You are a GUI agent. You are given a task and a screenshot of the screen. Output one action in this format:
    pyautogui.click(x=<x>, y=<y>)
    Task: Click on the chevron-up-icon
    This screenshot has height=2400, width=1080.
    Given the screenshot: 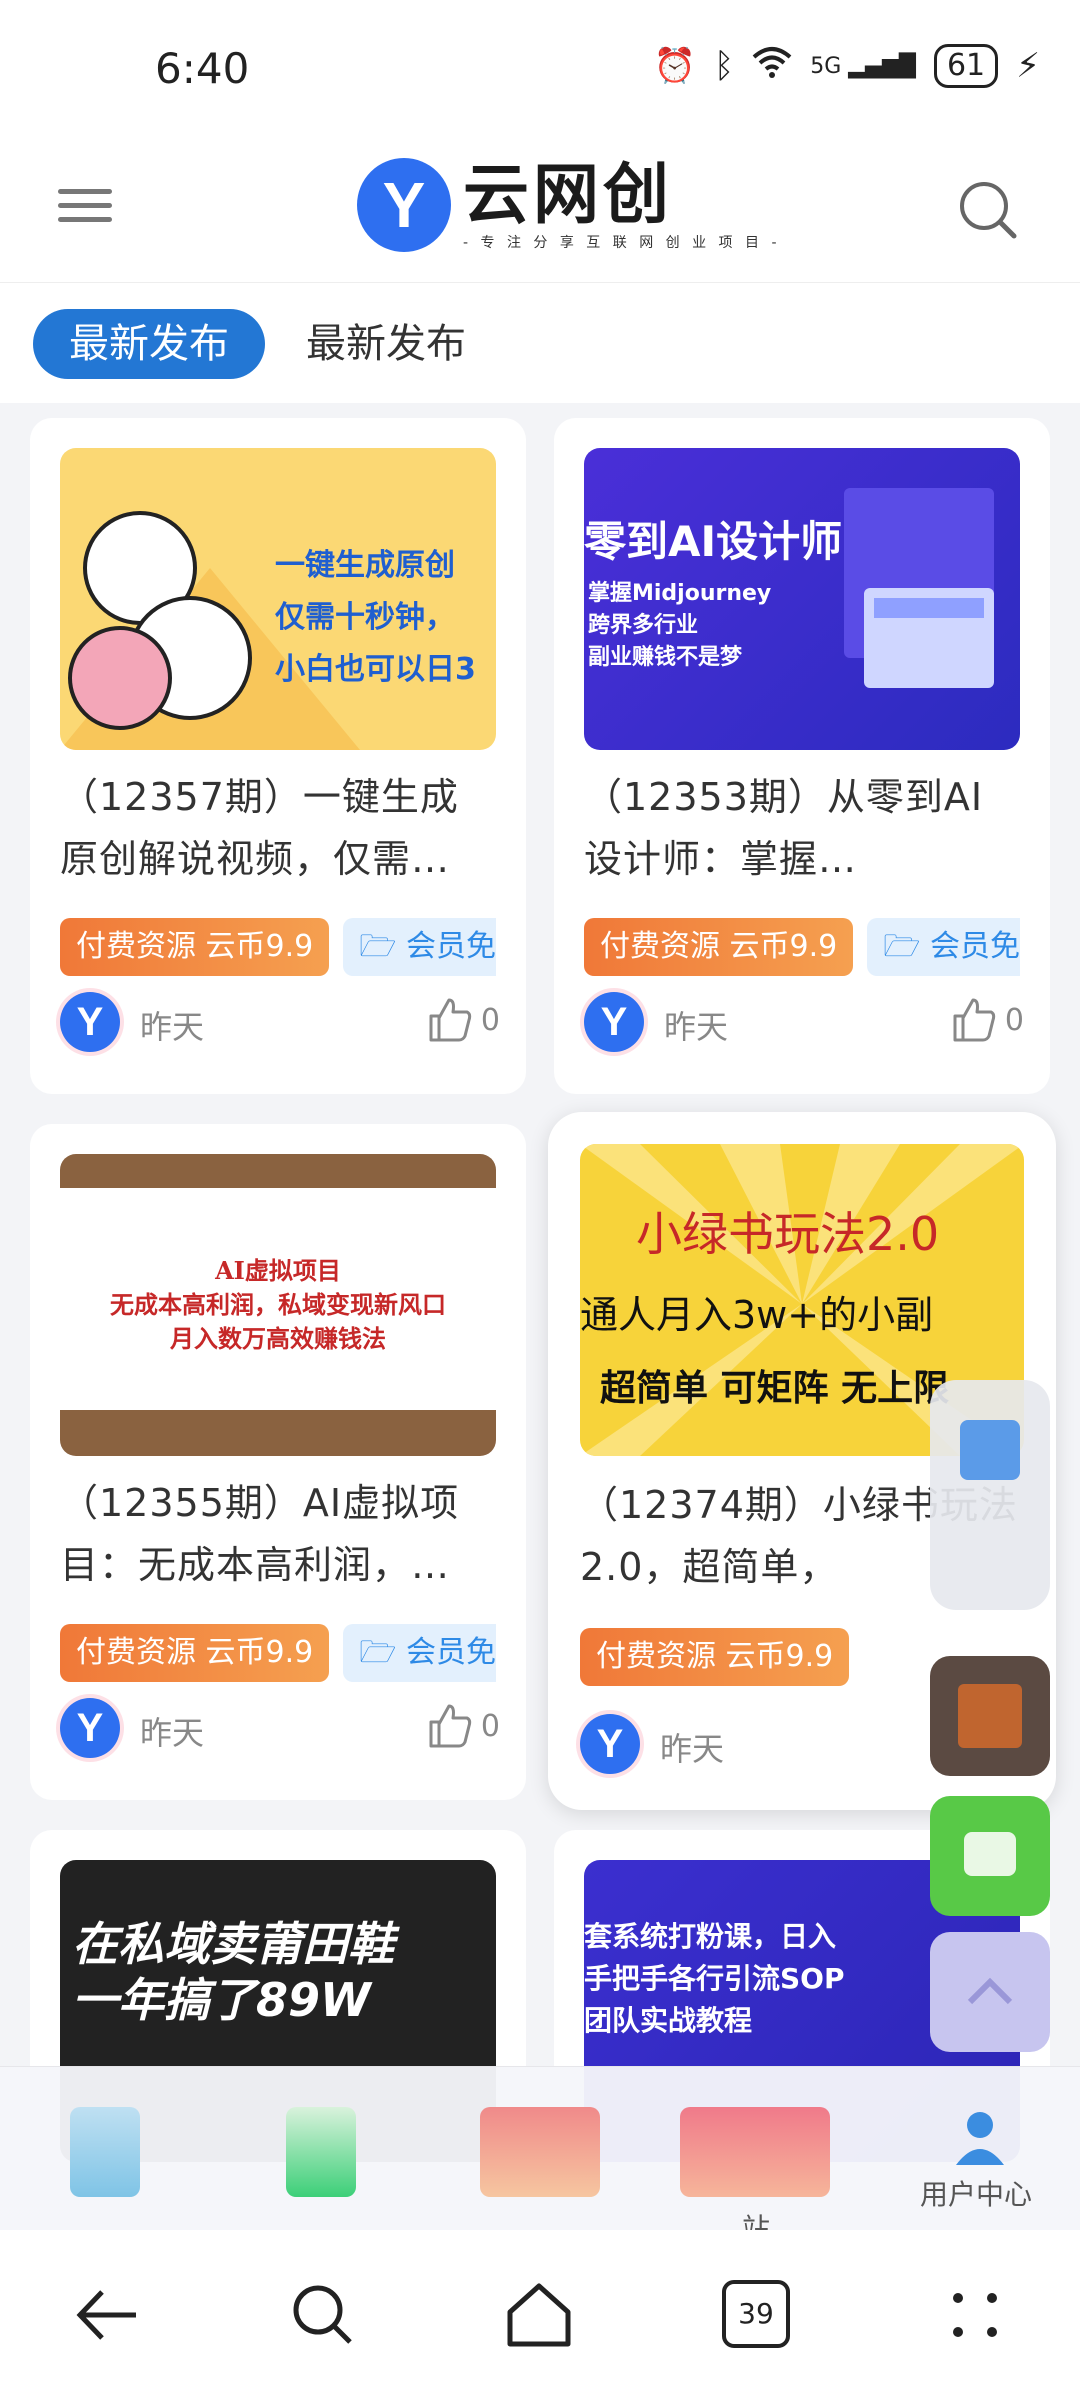 What is the action you would take?
    pyautogui.click(x=990, y=1991)
    